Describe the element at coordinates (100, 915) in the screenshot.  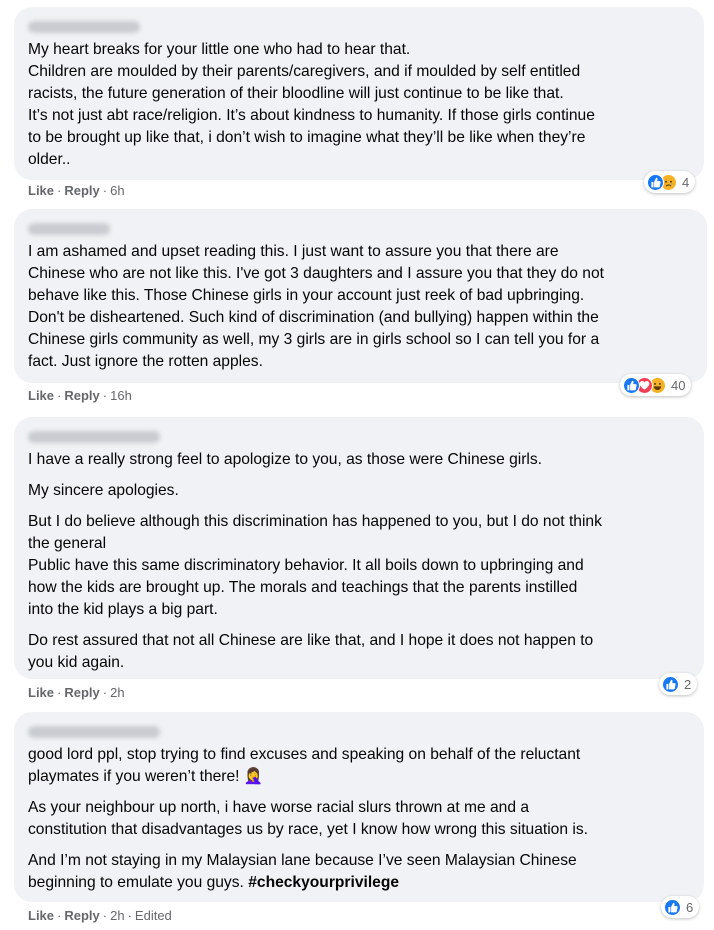
I see `comment-meta: Like · Reply · 2h · Edited` at that location.